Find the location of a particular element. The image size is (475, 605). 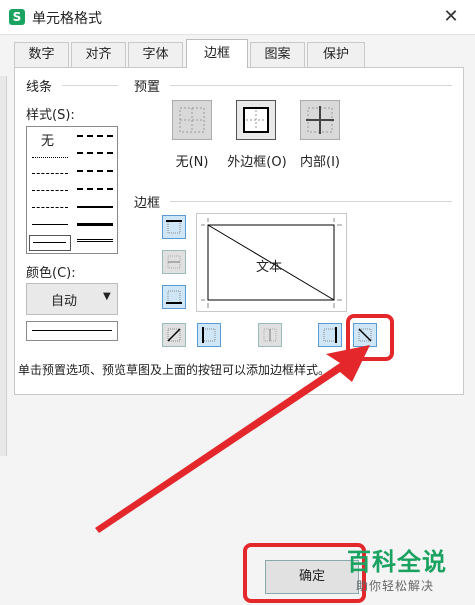

watermark-title: 百科全说 is located at coordinates (397, 562).